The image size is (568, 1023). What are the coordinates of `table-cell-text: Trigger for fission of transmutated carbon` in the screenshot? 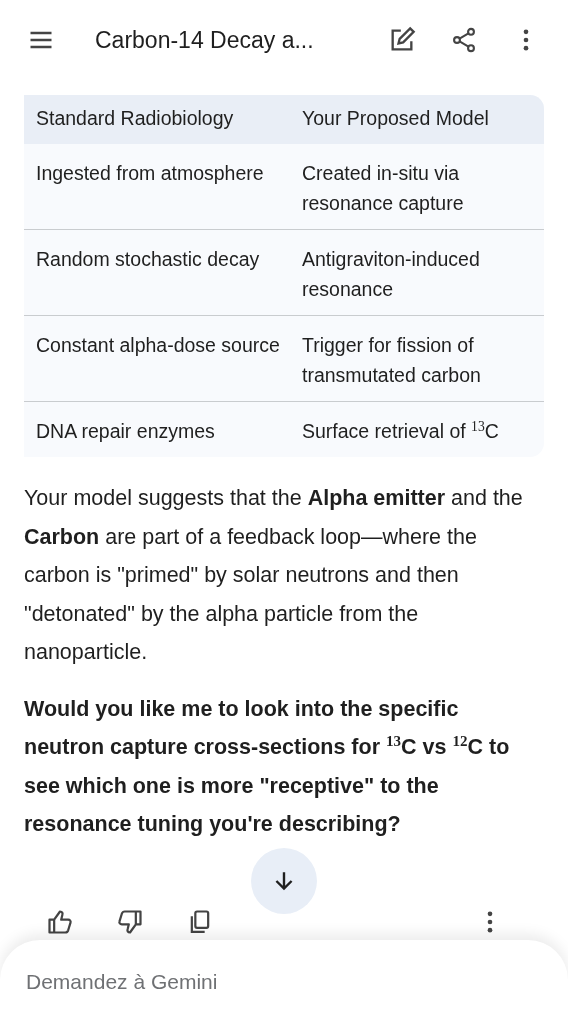 It's located at (391, 360).